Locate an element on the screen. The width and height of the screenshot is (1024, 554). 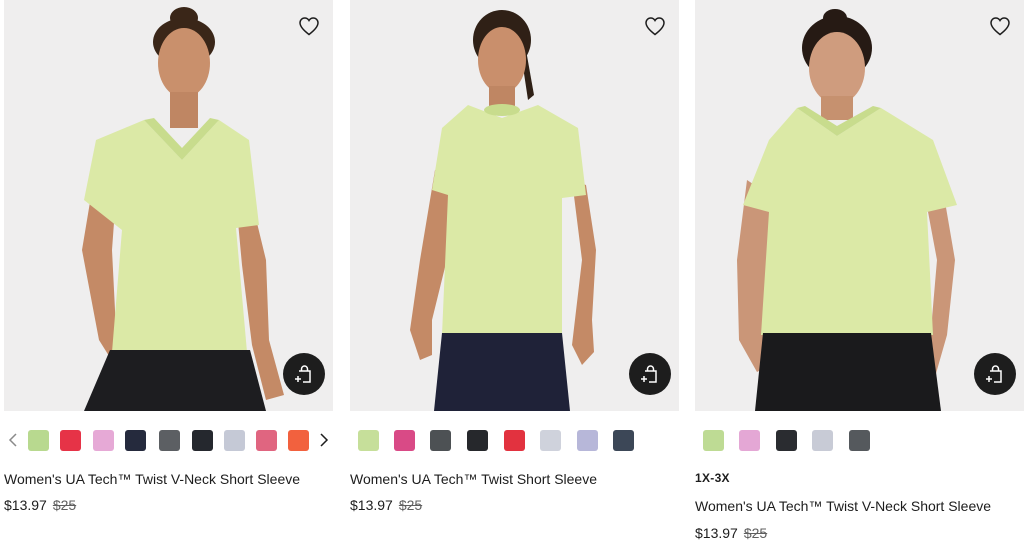
chevron-right-icon is located at coordinates (324, 440).